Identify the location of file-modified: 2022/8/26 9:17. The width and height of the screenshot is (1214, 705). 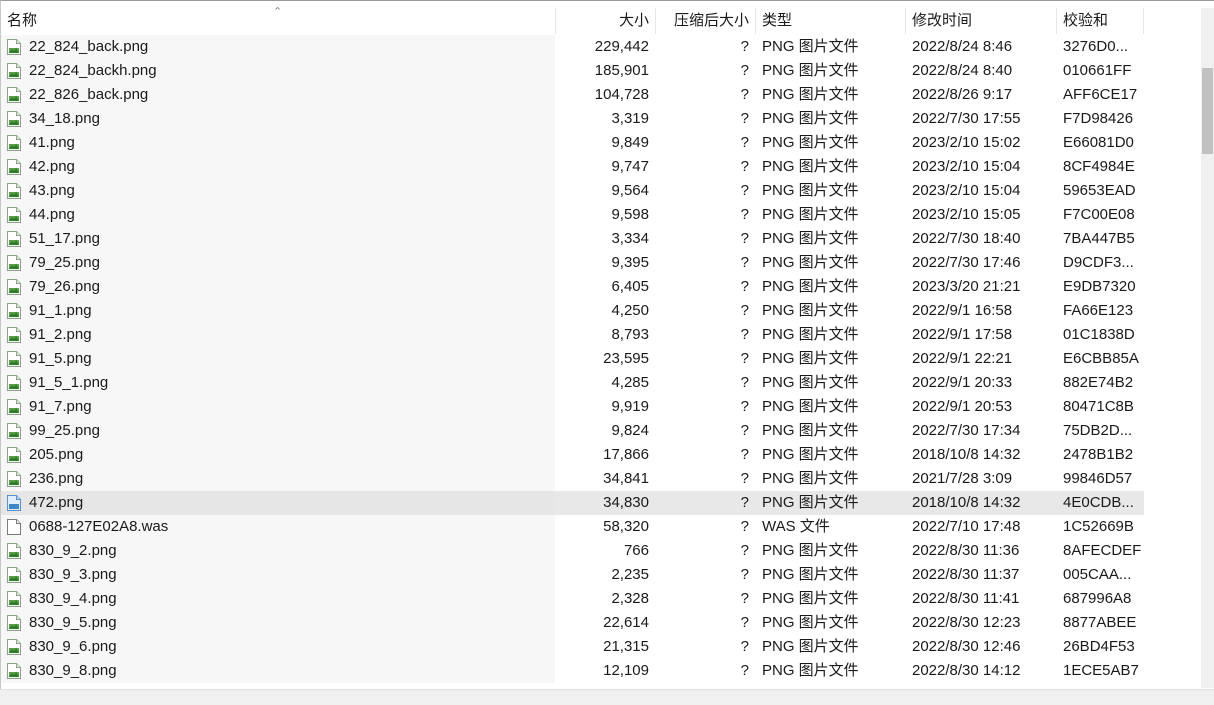
(962, 94).